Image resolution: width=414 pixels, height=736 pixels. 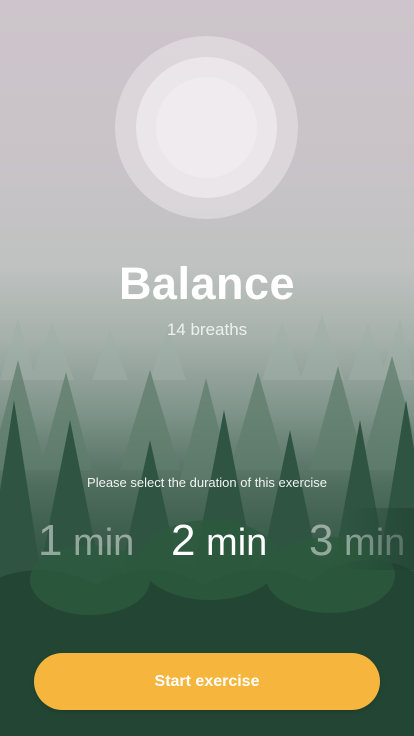 I want to click on duration-picker: 1 min 2 min 3 min, so click(x=207, y=539).